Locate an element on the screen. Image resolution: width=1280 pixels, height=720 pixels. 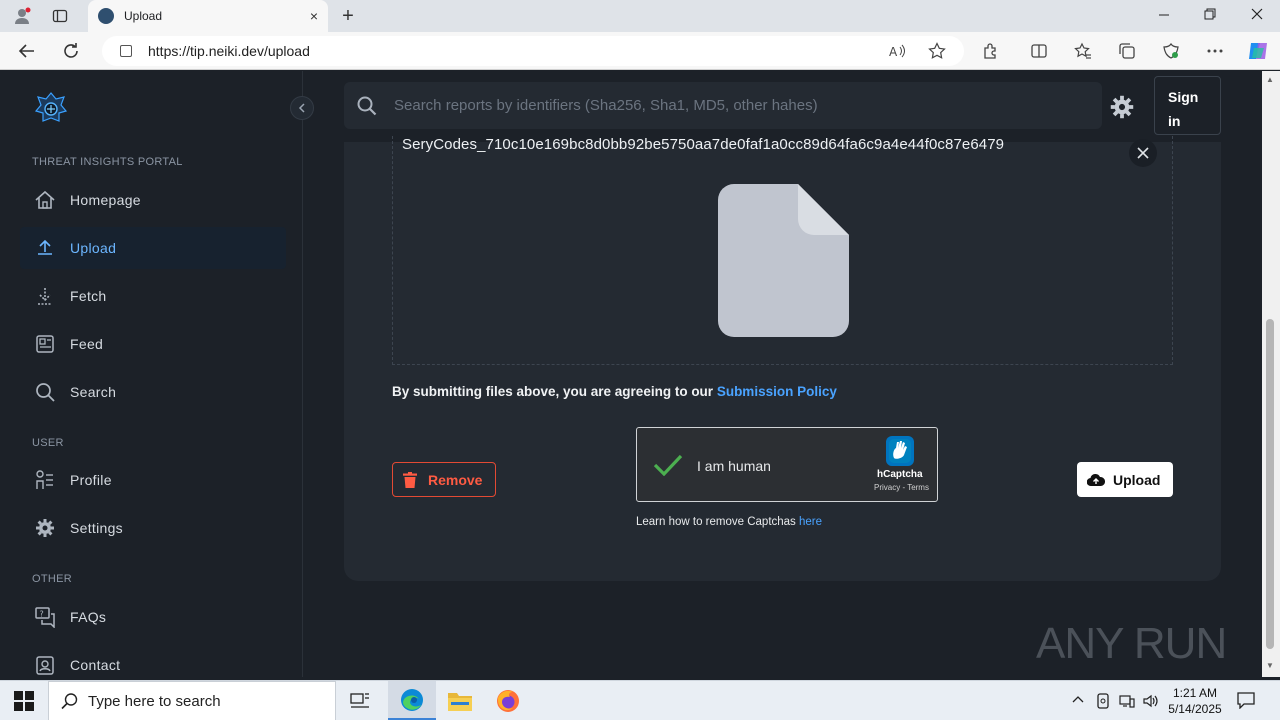
sidebar-item-label: FAQs is located at coordinates (88, 617).